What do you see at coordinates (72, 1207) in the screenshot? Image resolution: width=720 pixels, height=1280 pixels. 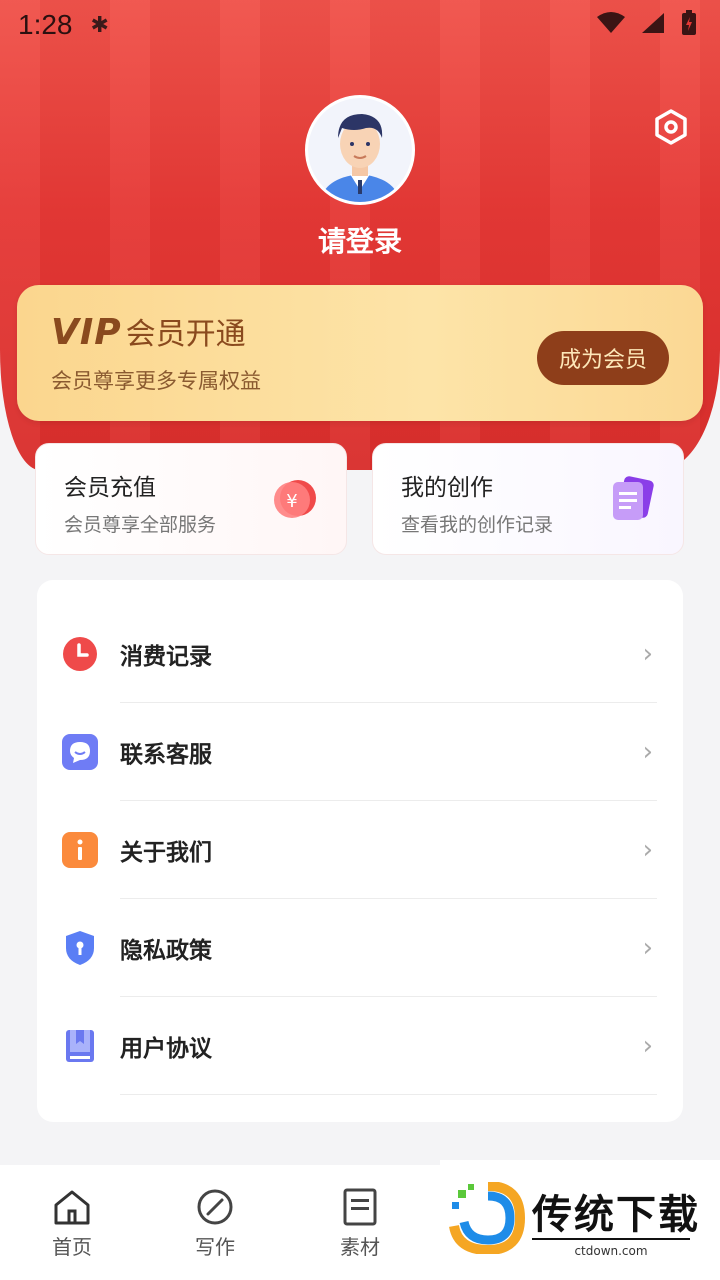 I see `home-icon` at bounding box center [72, 1207].